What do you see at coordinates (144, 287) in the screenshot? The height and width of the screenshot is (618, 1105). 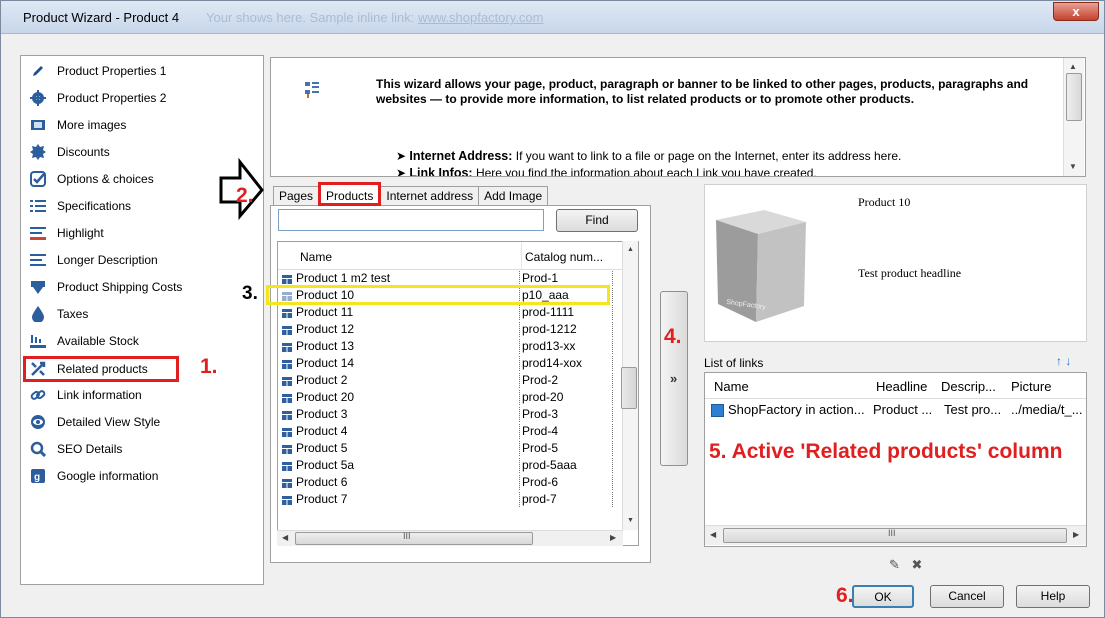 I see `sidebar-item-product-shipping-costs: Product Shipping Costs` at bounding box center [144, 287].